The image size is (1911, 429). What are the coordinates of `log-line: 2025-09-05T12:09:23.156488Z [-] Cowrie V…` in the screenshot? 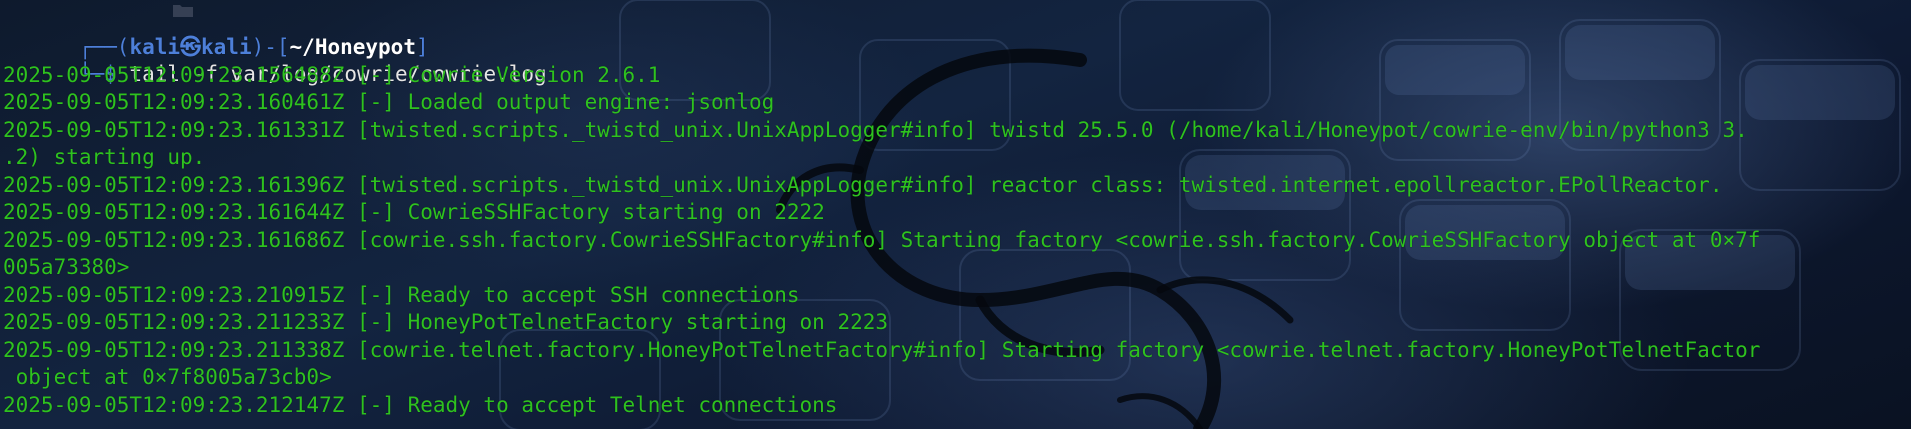 It's located at (332, 75).